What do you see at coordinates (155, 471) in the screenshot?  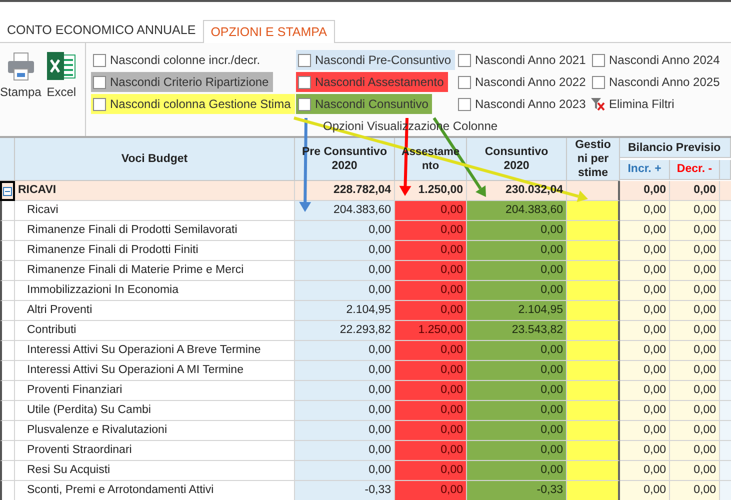 I see `row-label: Resi Su Acquisti` at bounding box center [155, 471].